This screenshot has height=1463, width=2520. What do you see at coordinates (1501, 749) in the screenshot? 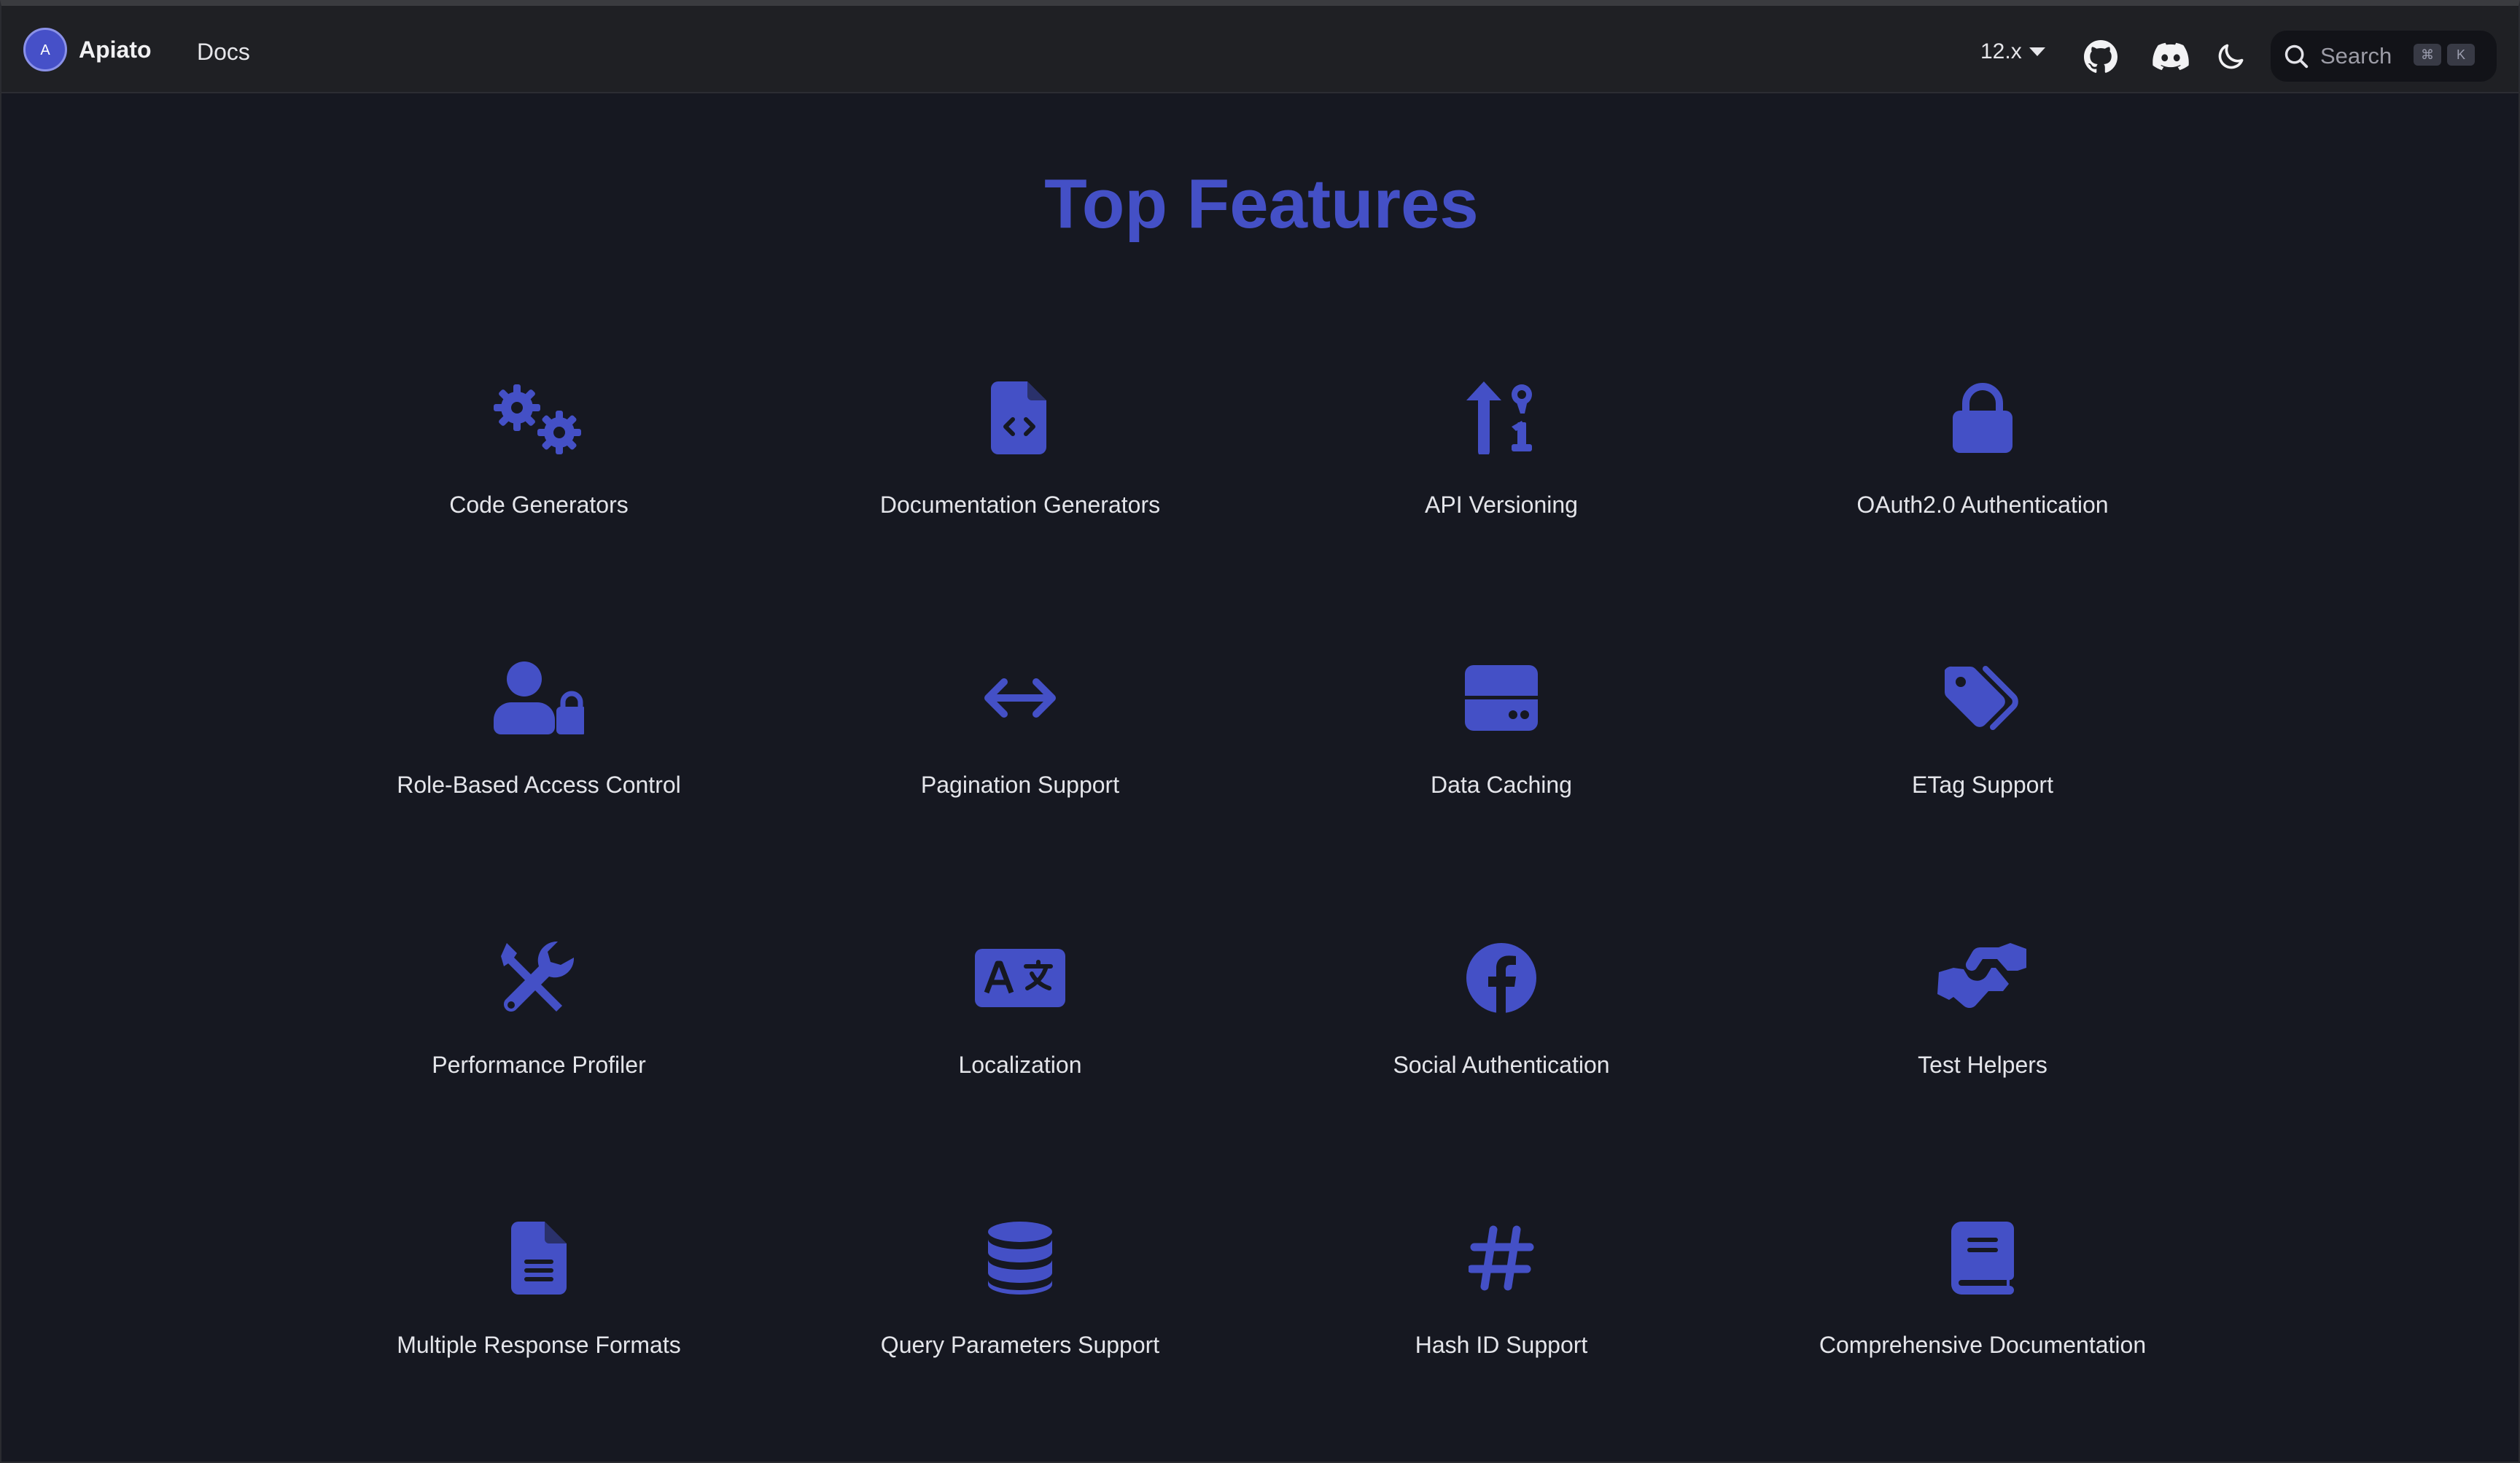
I see `feature-card: Data Caching` at bounding box center [1501, 749].